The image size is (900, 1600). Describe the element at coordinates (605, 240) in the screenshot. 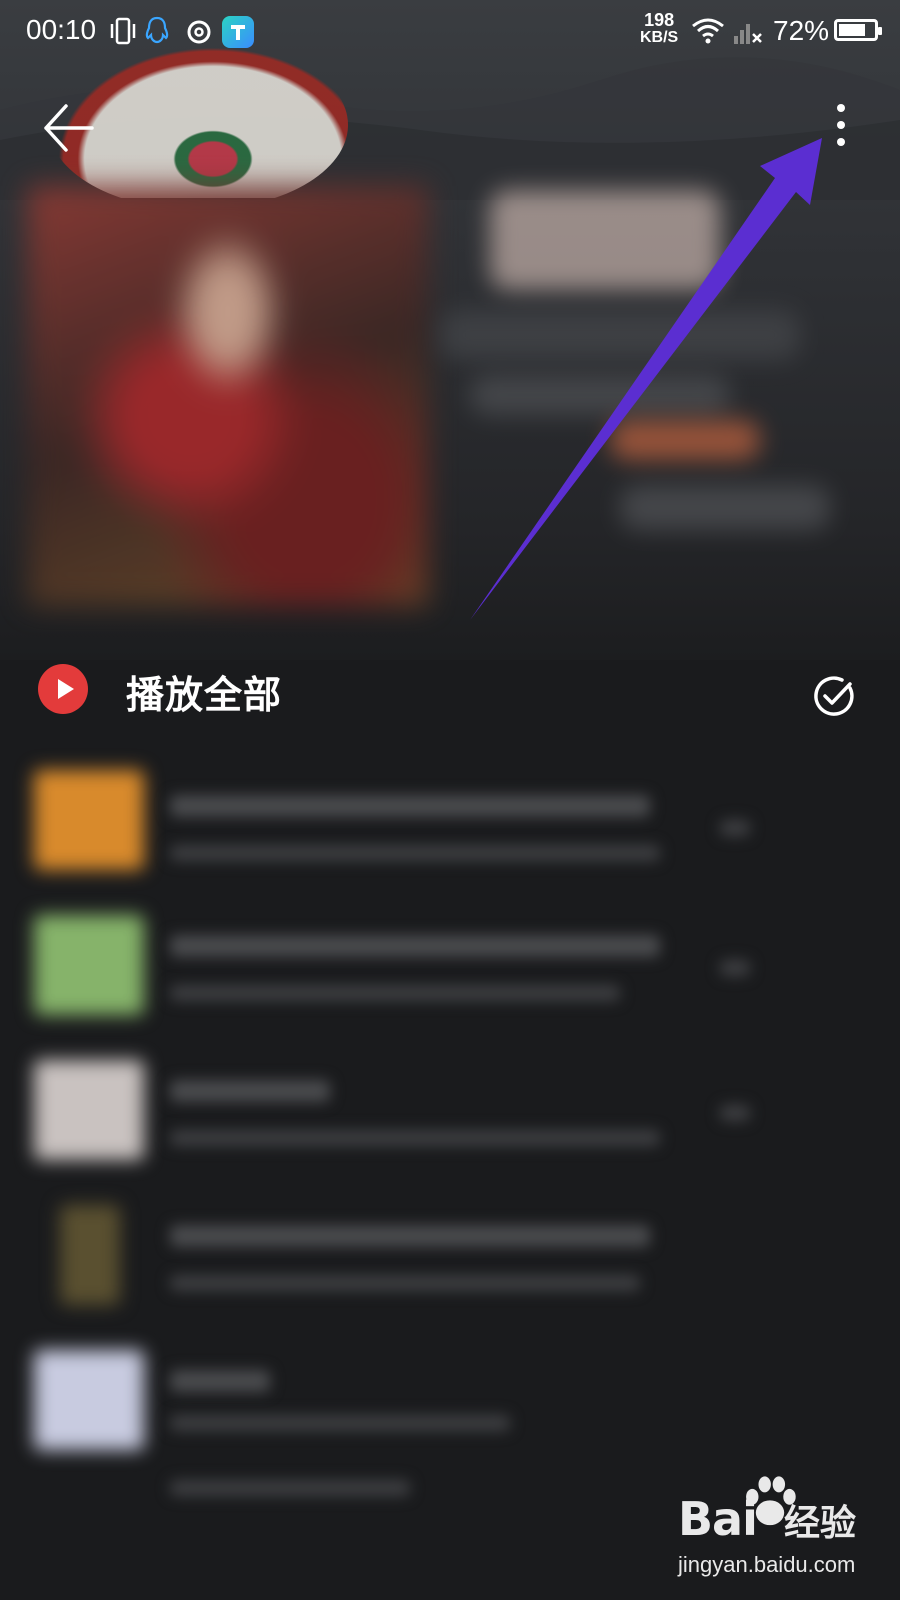

I see `playlist-title-blur` at that location.